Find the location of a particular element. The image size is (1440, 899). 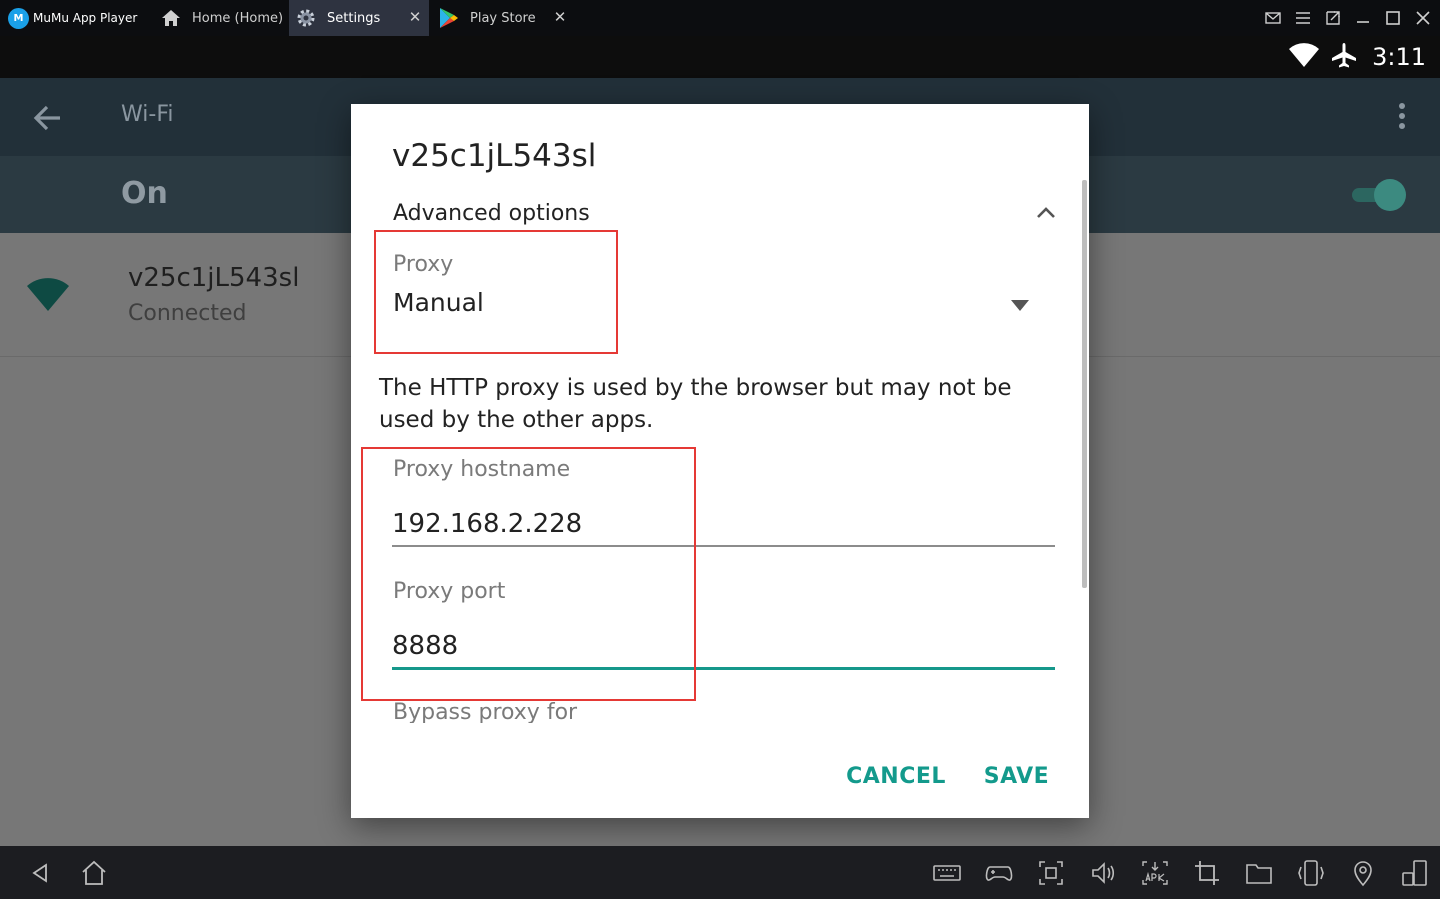

airplane-mode-icon is located at coordinates (1344, 57).